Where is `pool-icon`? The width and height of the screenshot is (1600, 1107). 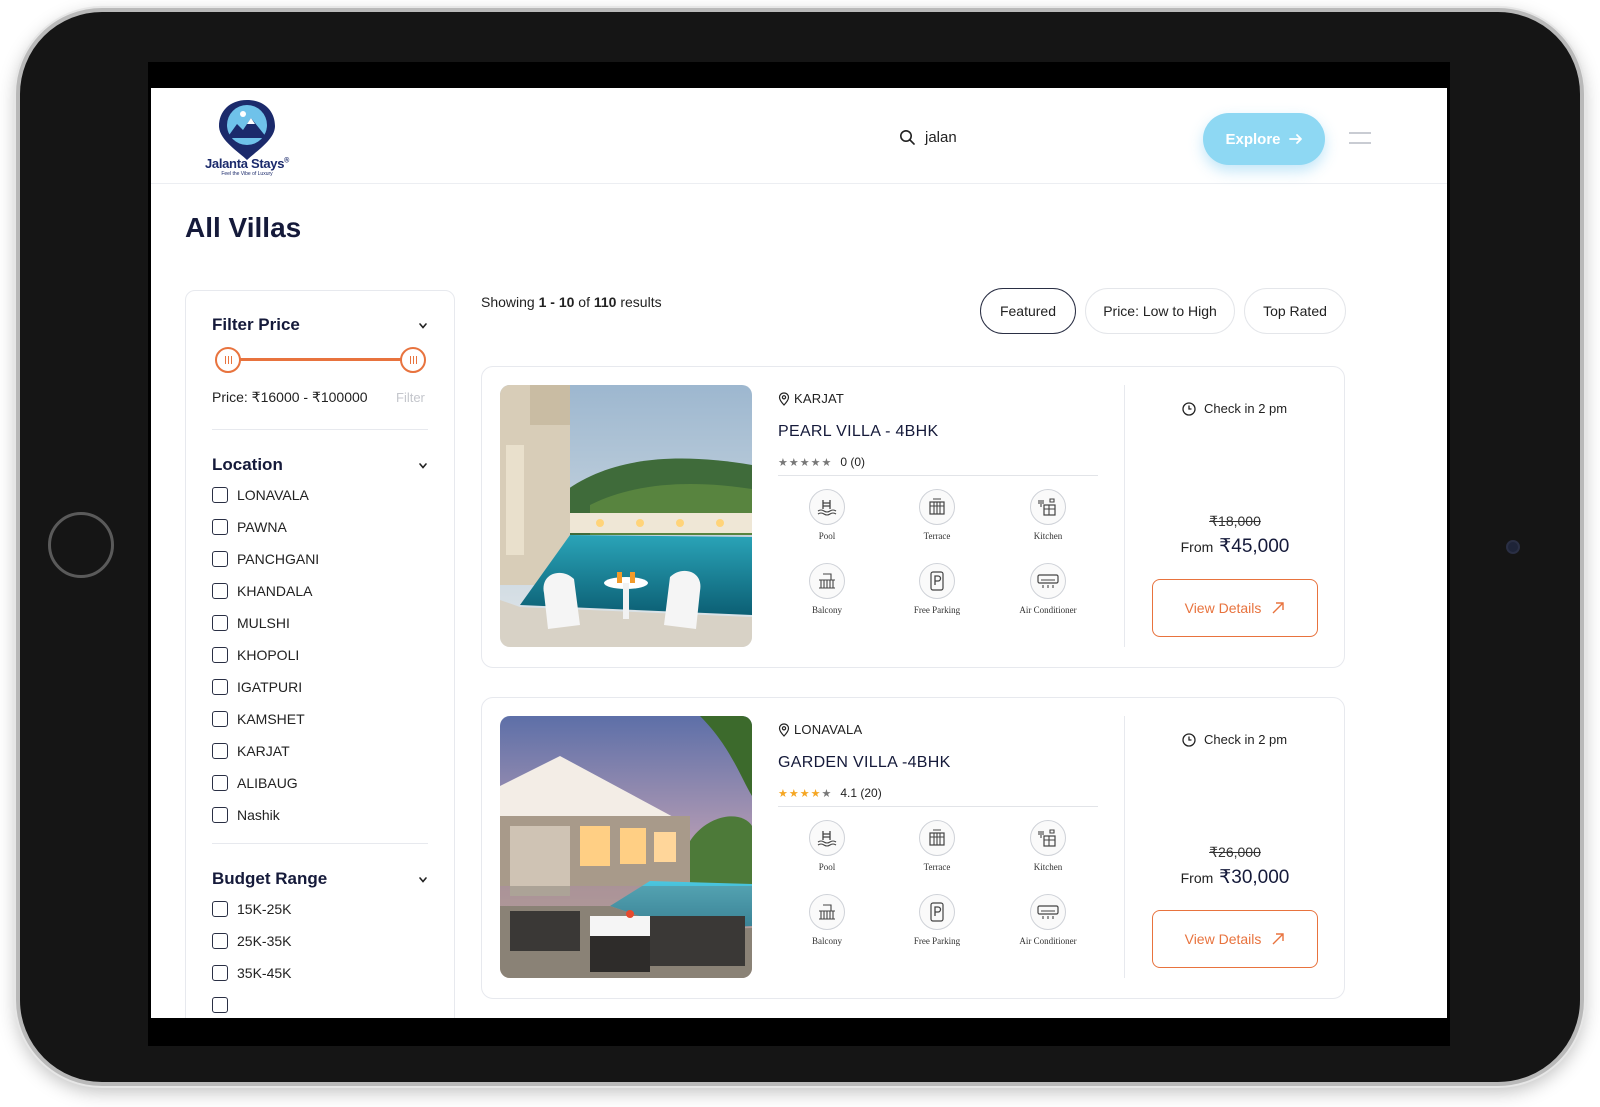 pool-icon is located at coordinates (827, 838).